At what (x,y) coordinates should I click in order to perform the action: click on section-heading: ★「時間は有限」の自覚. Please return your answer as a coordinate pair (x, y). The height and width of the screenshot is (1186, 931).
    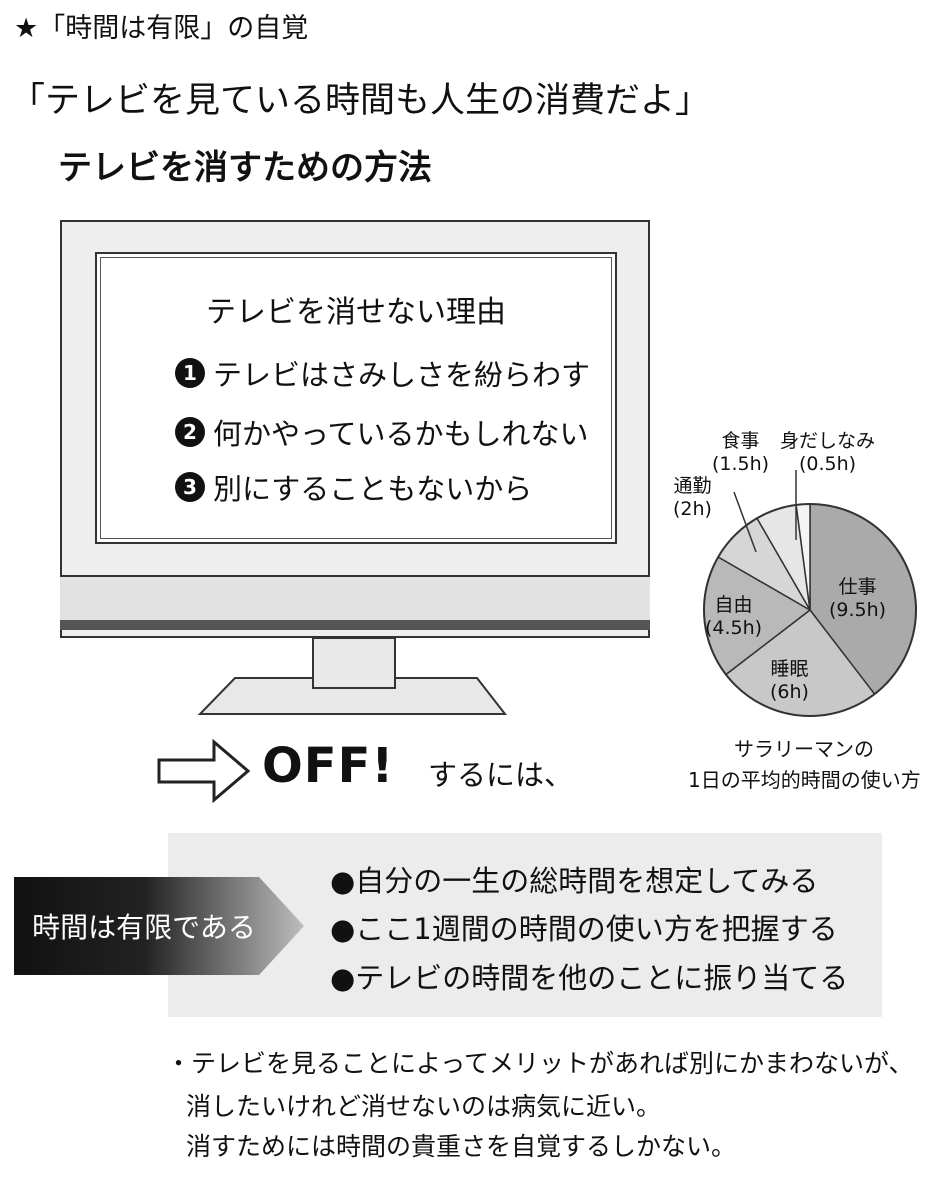
    Looking at the image, I should click on (161, 28).